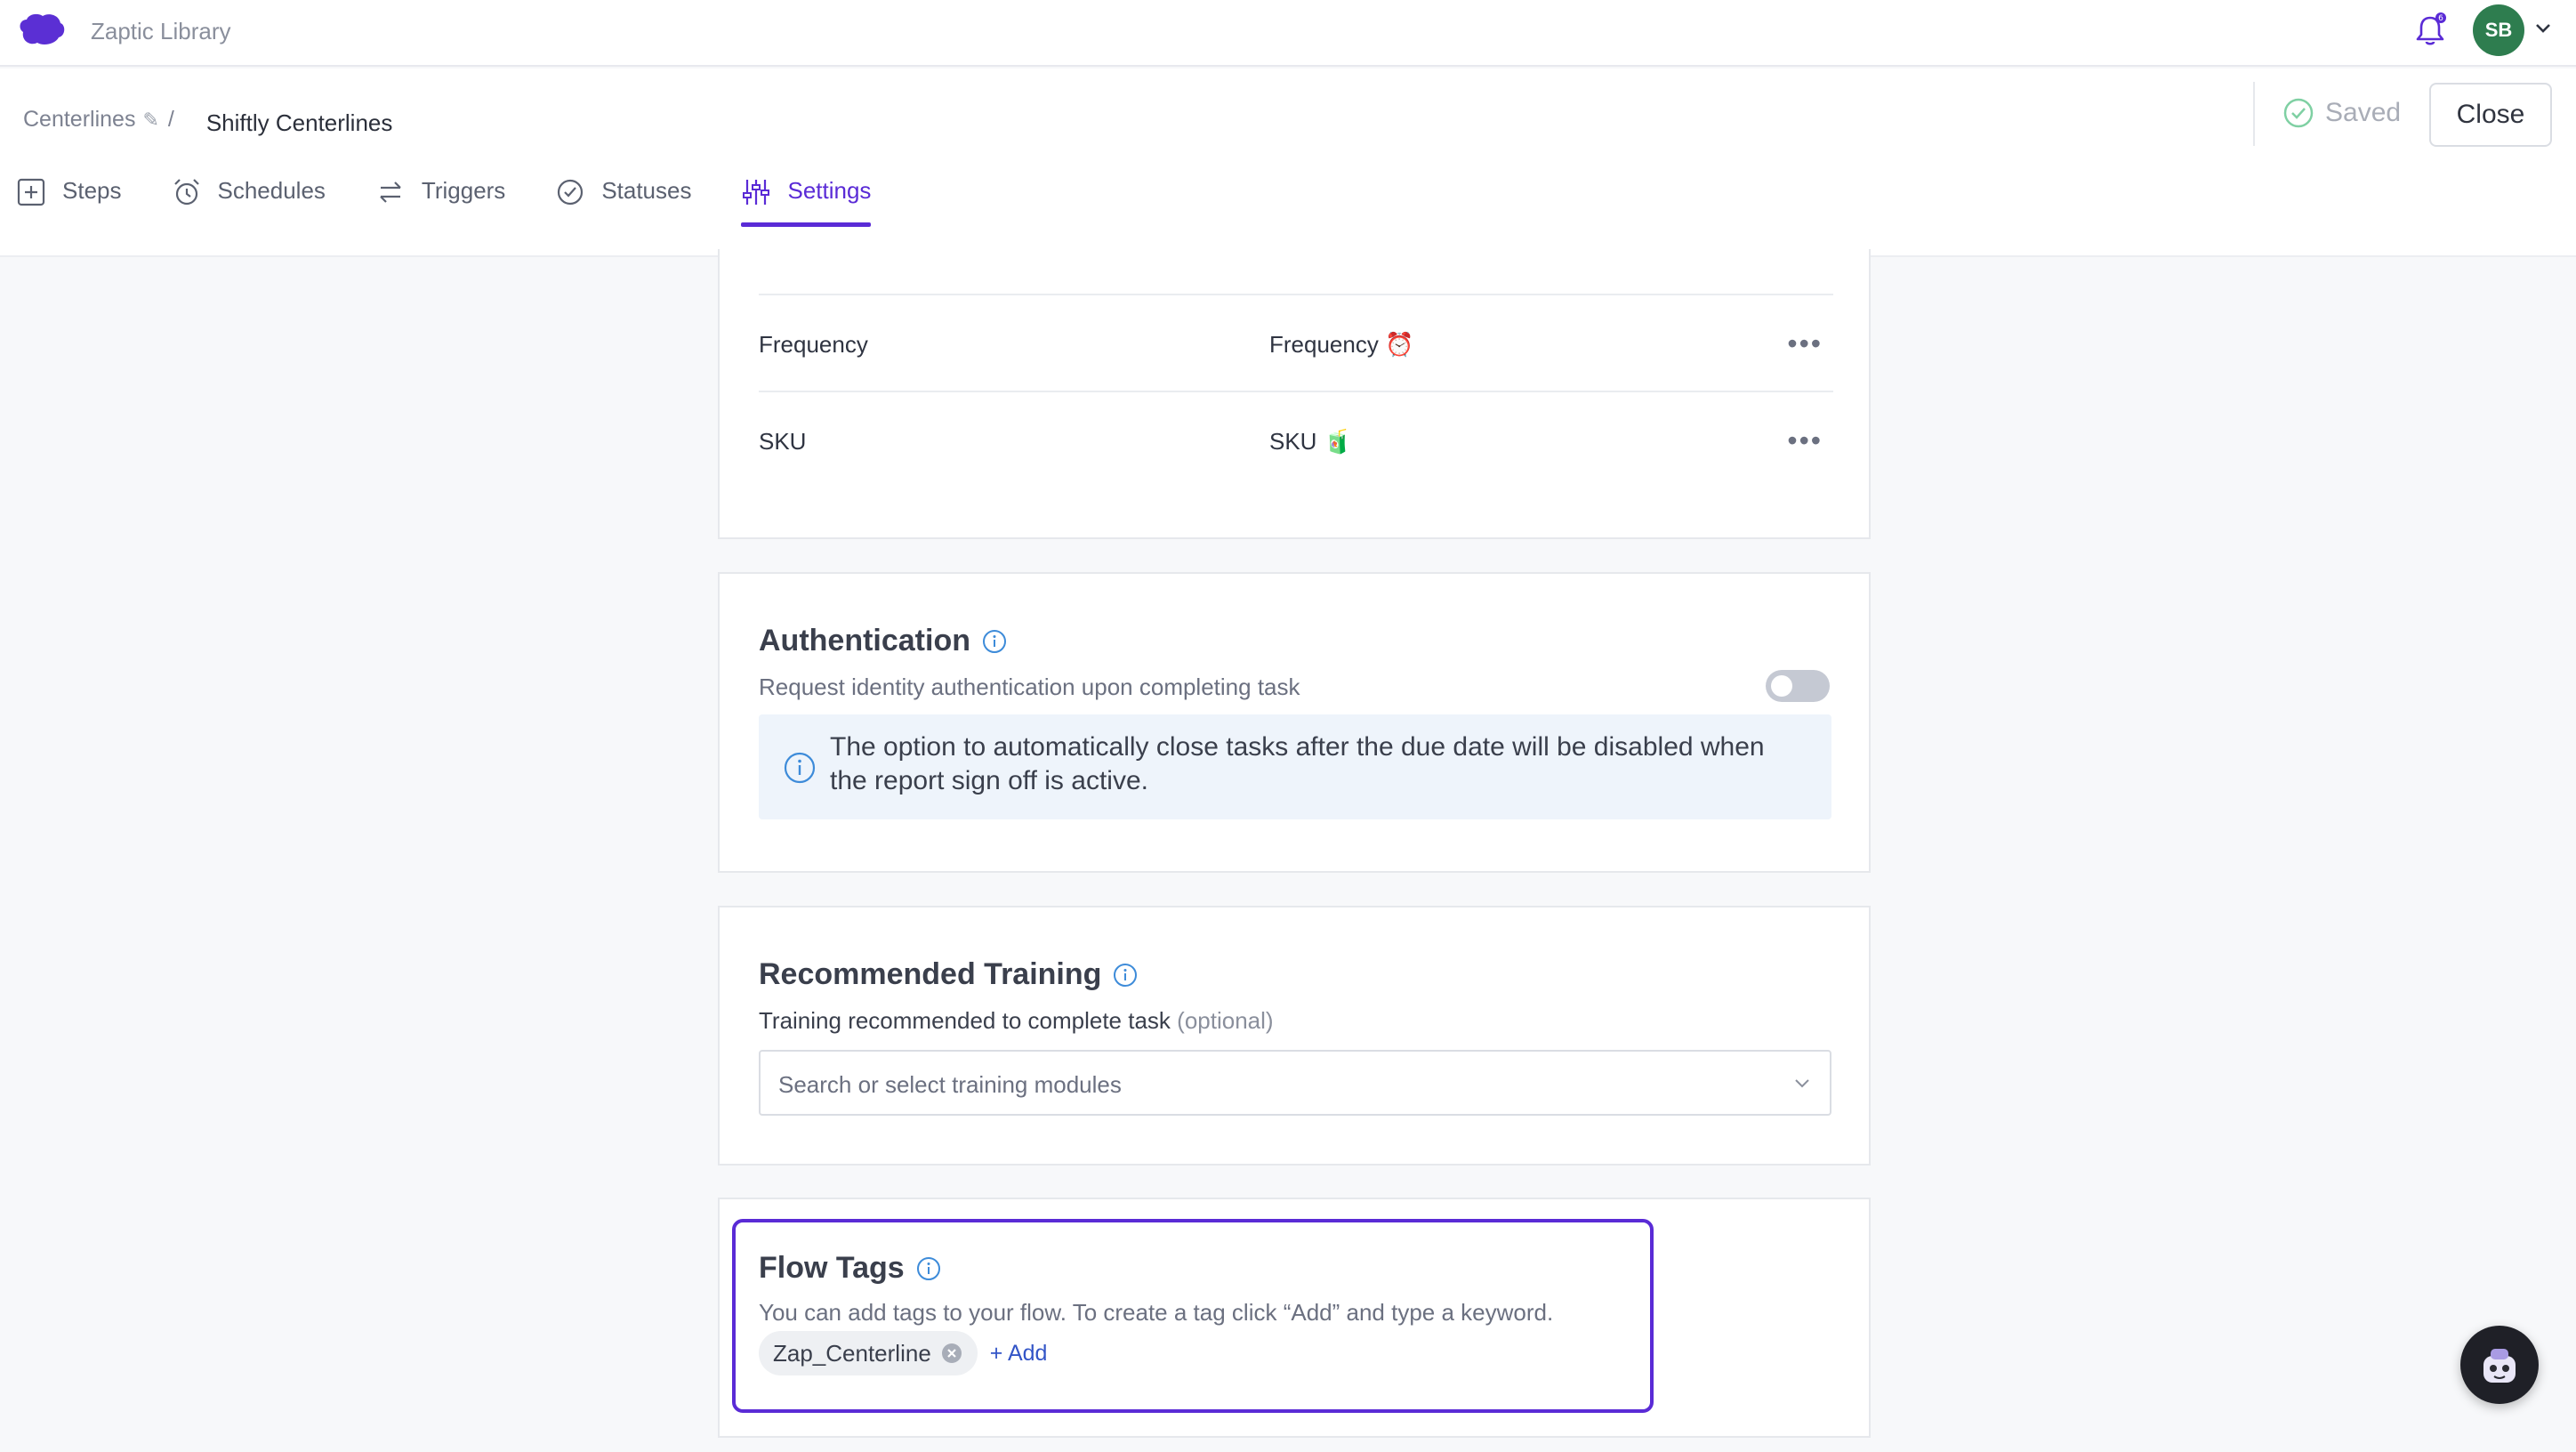 The height and width of the screenshot is (1452, 2576). What do you see at coordinates (249, 210) in the screenshot?
I see `tab-schedules: Schedules` at bounding box center [249, 210].